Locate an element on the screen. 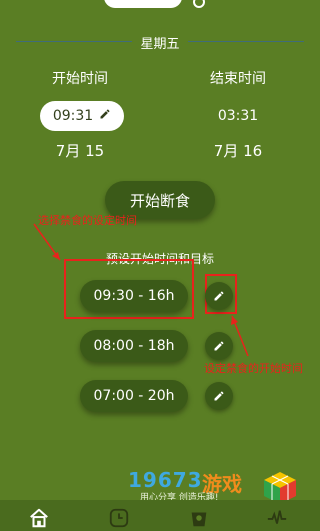  annotation-arrow-up is located at coordinates (240, 336).